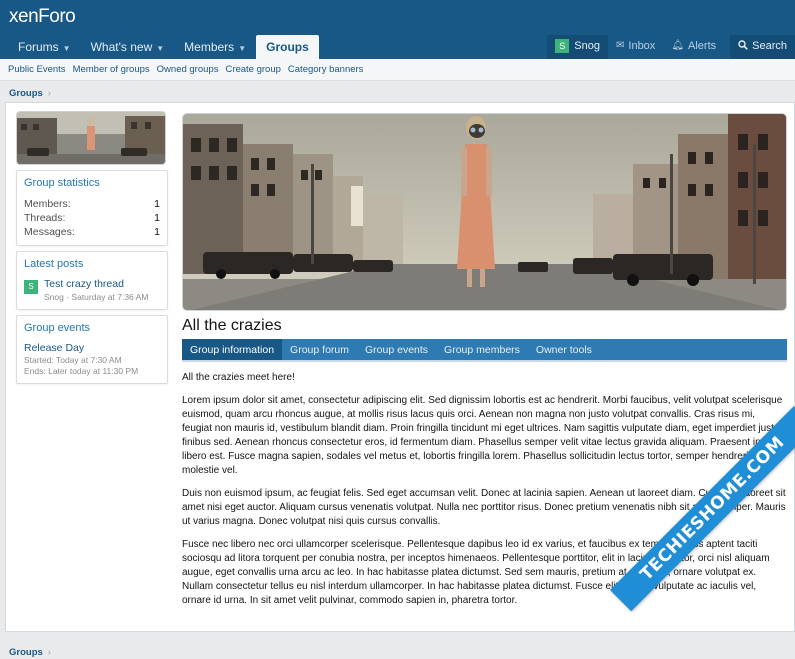 The height and width of the screenshot is (659, 795). I want to click on event-start: Started: Today at 7:30 AM, so click(73, 360).